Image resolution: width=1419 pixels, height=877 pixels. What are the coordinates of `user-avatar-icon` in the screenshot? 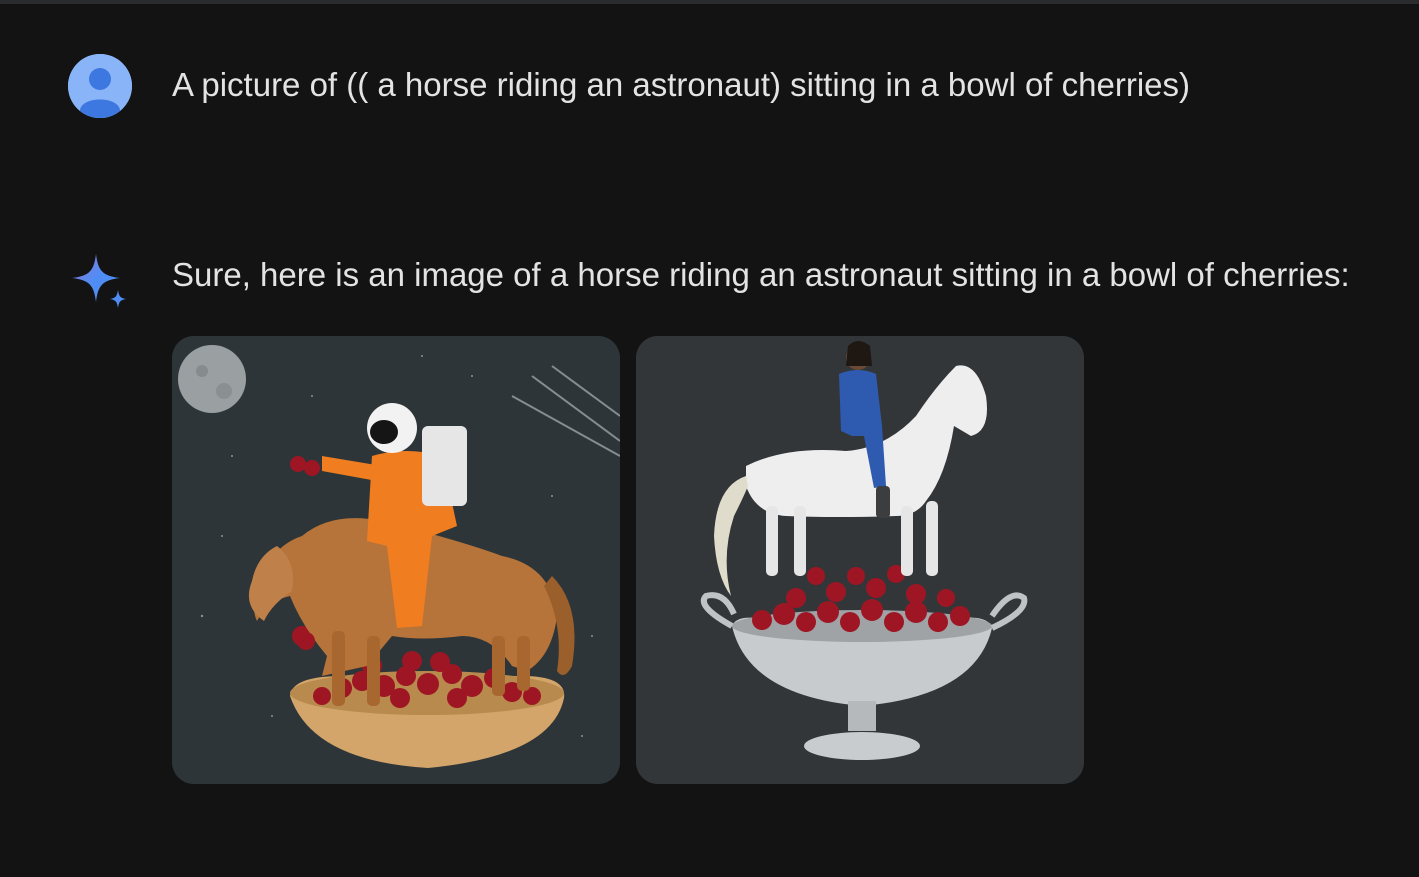 It's located at (100, 86).